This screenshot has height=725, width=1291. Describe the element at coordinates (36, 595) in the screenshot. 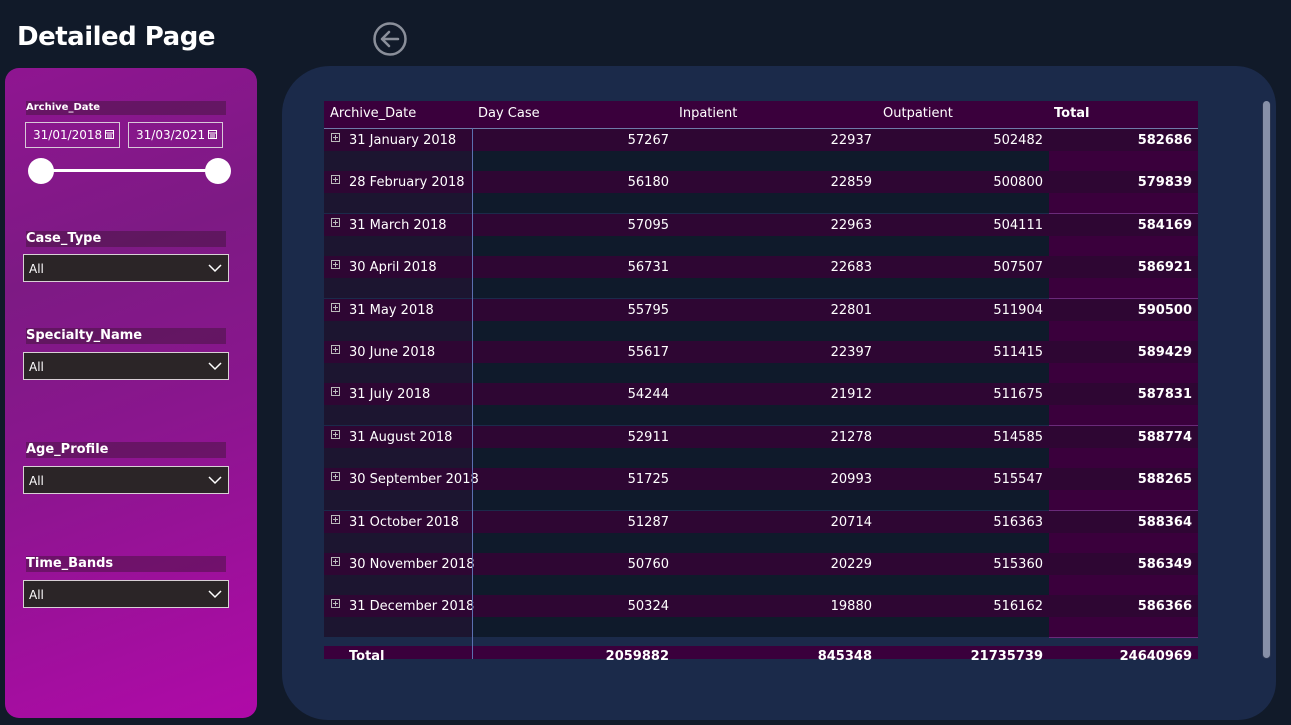

I see `time-bands-value: All` at that location.